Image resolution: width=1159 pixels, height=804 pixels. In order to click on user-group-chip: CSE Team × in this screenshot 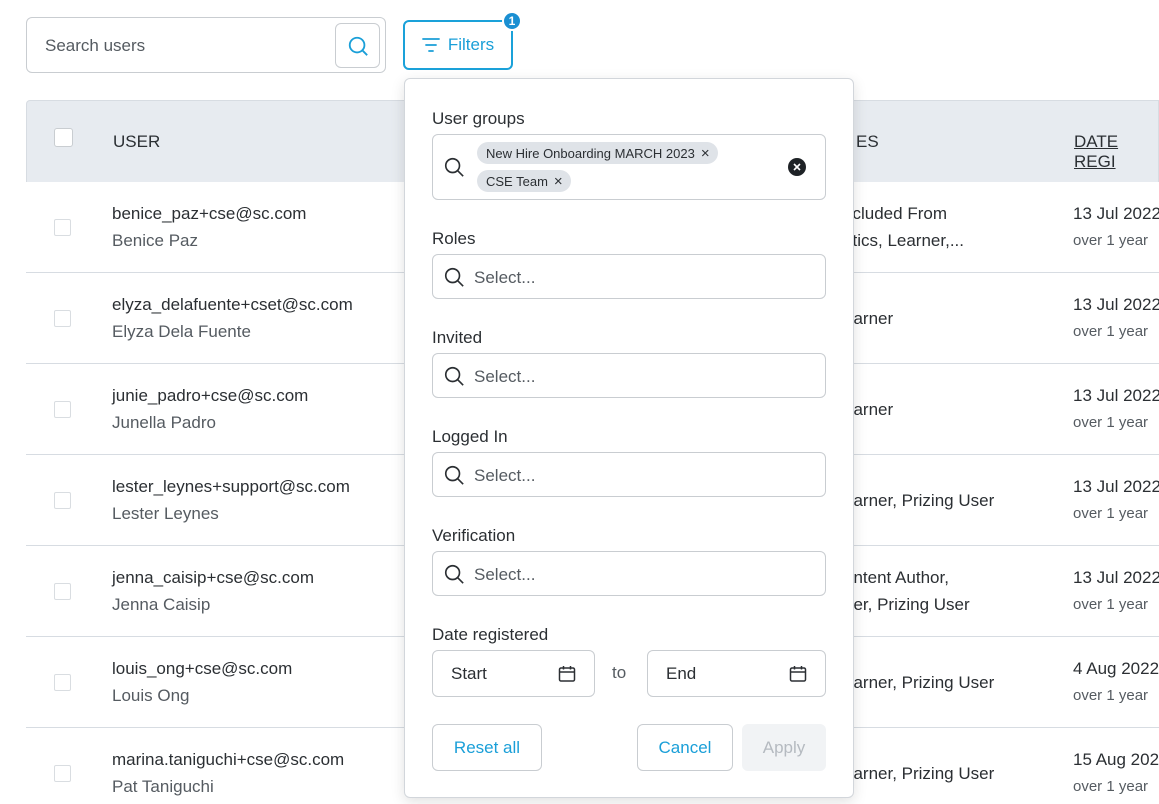, I will do `click(524, 181)`.